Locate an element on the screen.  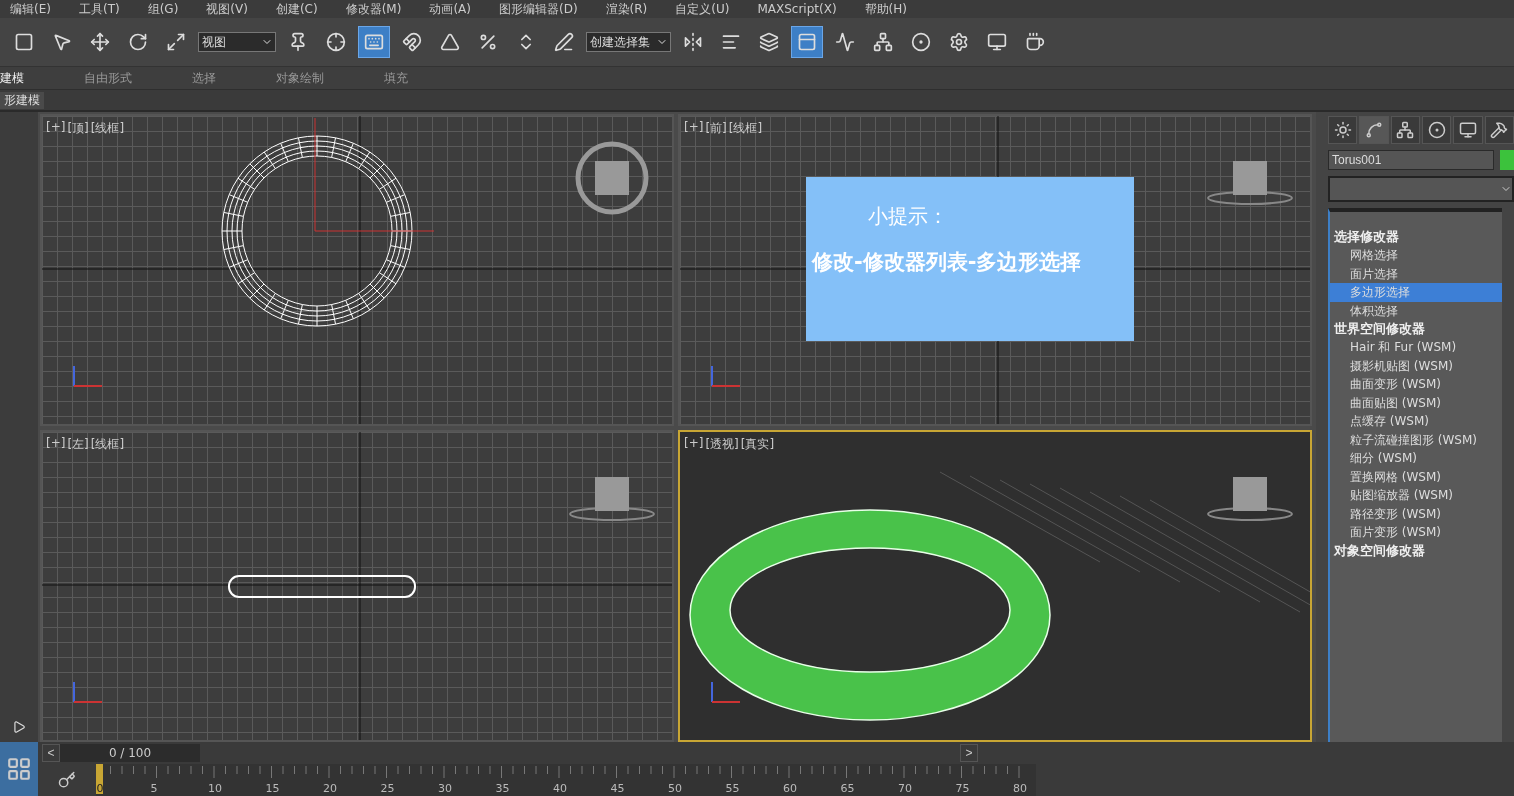
sun-icon is located at coordinates (1342, 130).